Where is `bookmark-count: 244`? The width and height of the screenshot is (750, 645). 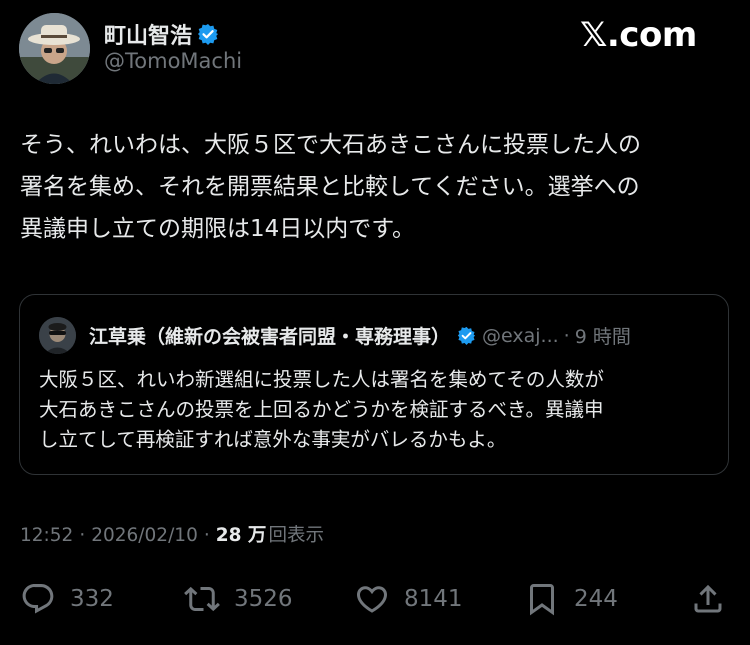
bookmark-count: 244 is located at coordinates (596, 599).